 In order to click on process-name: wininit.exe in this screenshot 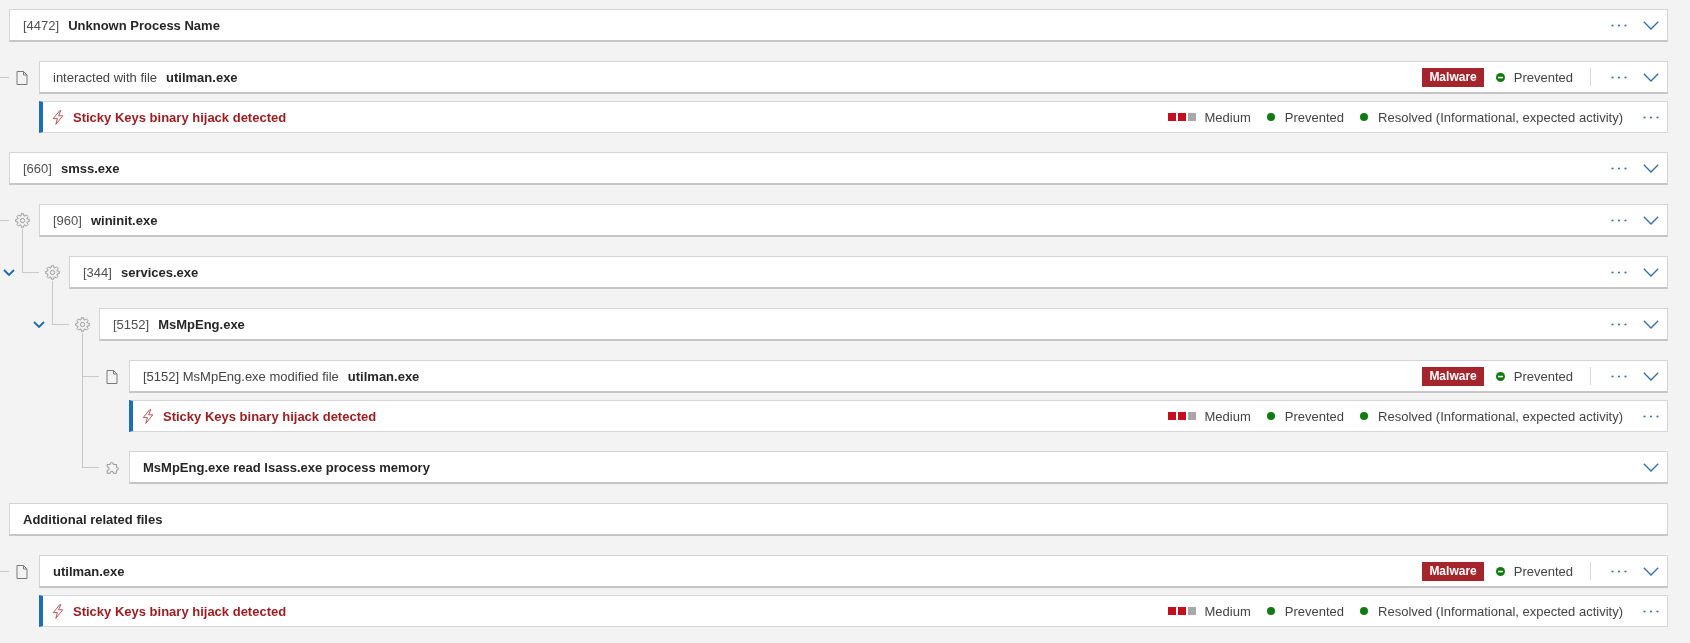, I will do `click(124, 220)`.